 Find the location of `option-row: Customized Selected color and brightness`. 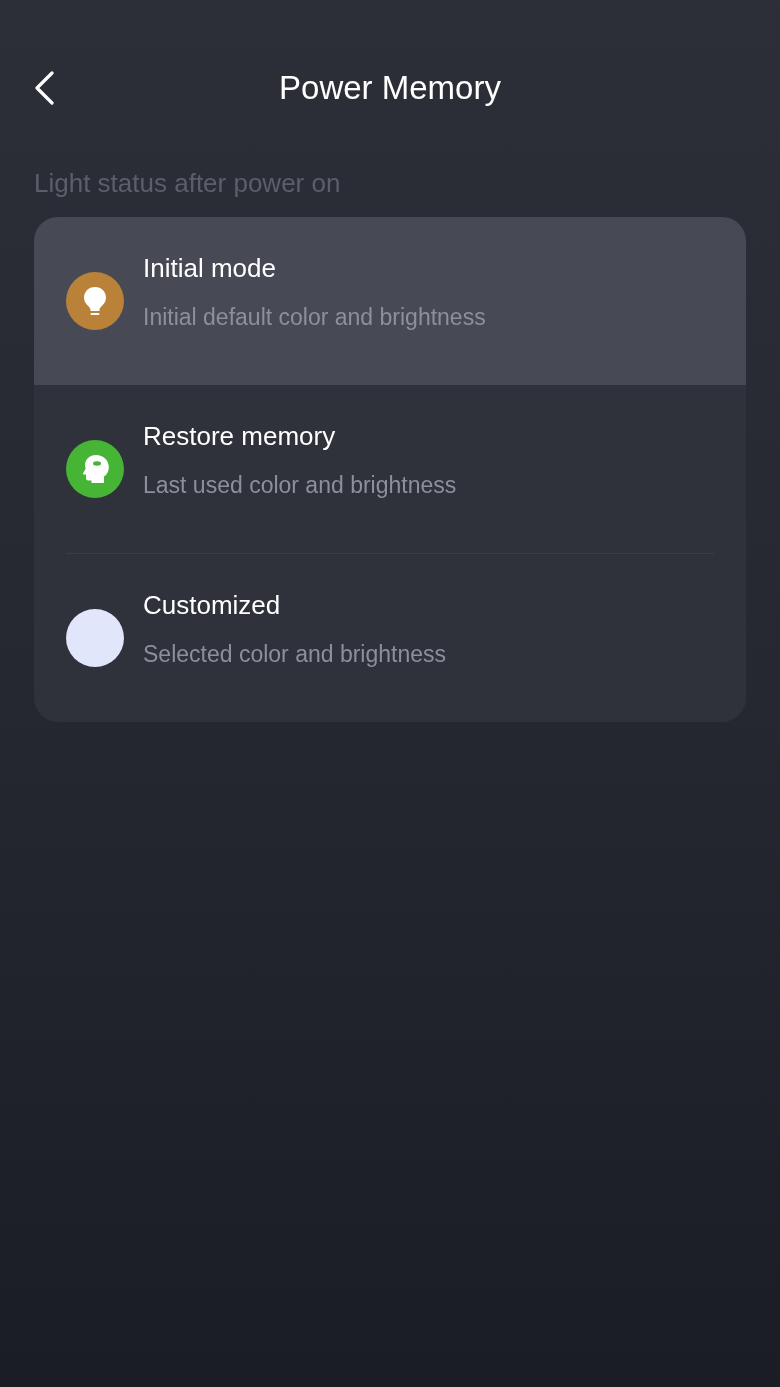

option-row: Customized Selected color and brightness is located at coordinates (390, 638).